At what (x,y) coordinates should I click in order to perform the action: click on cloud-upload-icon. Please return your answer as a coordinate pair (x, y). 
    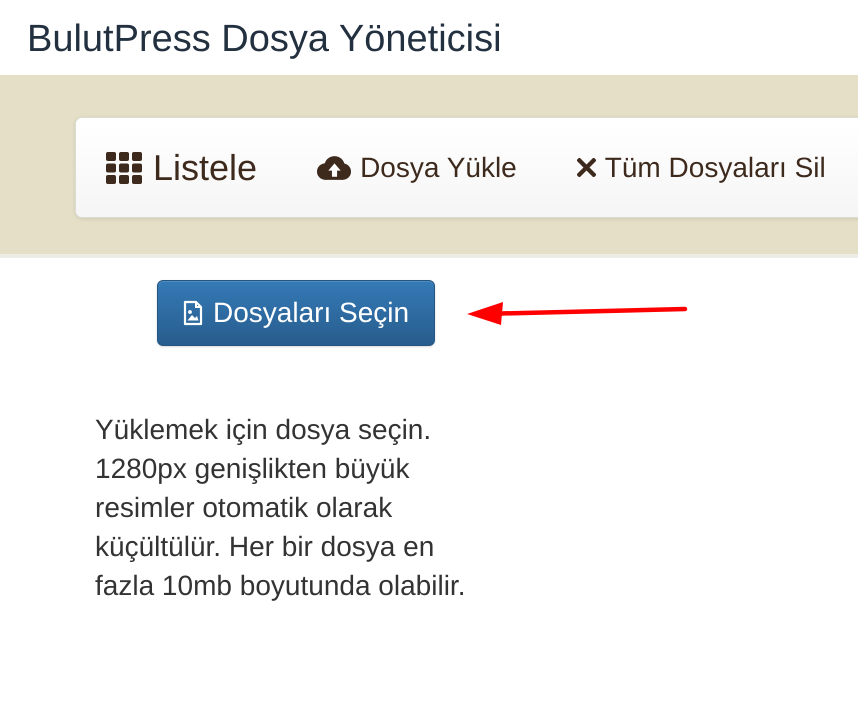
    Looking at the image, I should click on (334, 168).